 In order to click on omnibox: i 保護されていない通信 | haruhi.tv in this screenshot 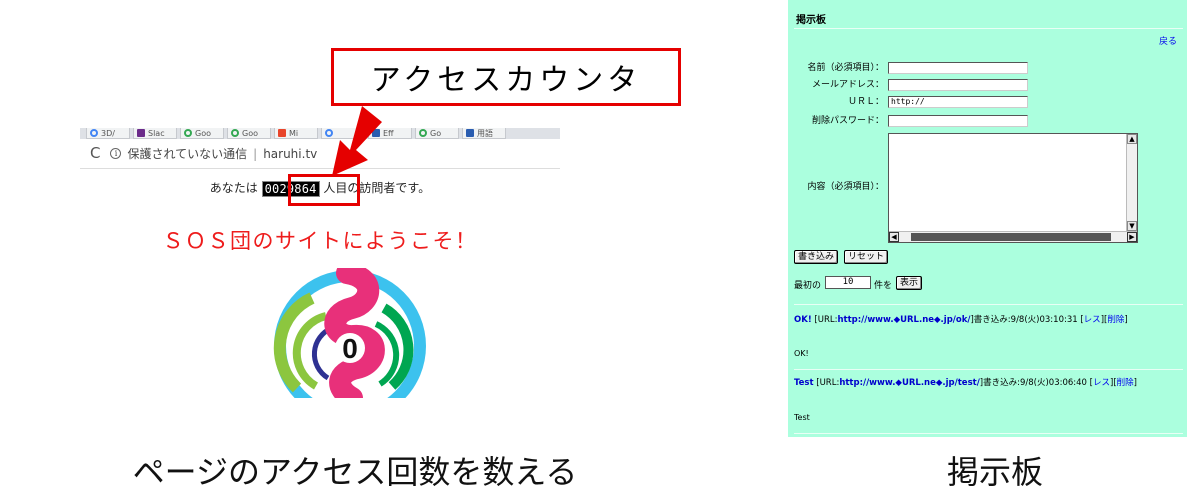, I will do `click(213, 154)`.